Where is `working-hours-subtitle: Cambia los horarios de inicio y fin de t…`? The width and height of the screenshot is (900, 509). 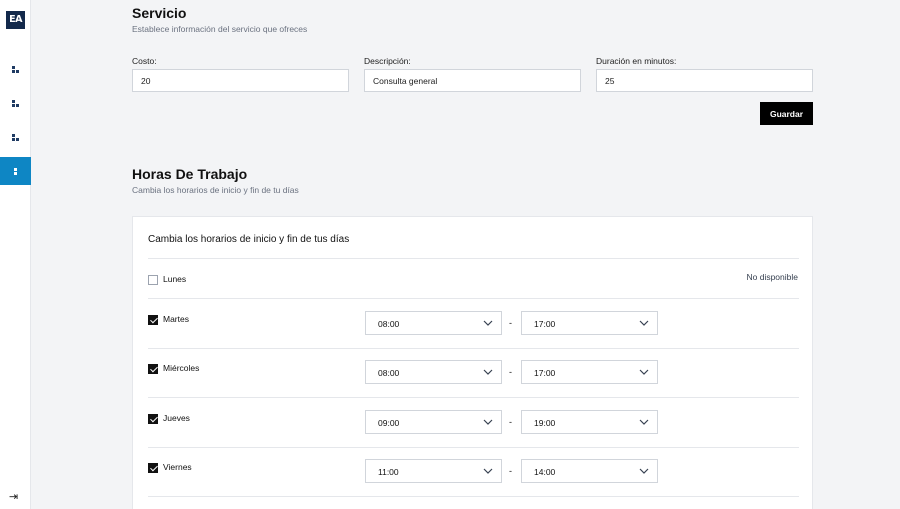 working-hours-subtitle: Cambia los horarios de inicio y fin de t… is located at coordinates (215, 190).